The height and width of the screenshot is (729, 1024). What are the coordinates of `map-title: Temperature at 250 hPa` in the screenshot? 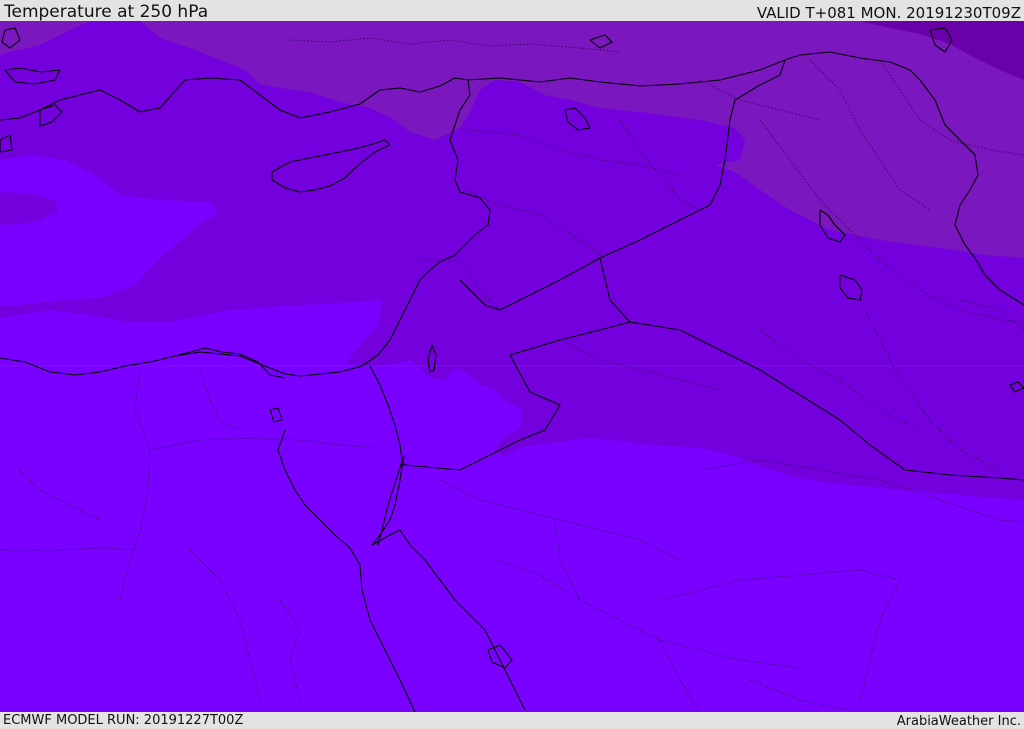 It's located at (106, 12).